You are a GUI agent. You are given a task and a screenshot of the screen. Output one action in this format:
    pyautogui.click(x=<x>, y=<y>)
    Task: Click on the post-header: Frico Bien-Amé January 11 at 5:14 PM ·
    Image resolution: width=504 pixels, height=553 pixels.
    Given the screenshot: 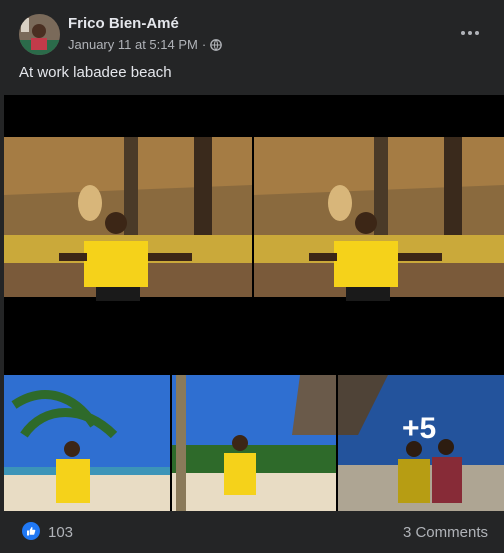 What is the action you would take?
    pyautogui.click(x=252, y=30)
    